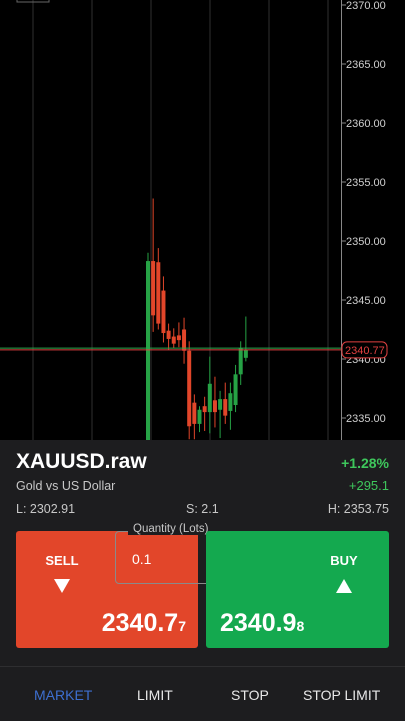 Image resolution: width=405 pixels, height=721 pixels. I want to click on tab-limit: LIMIT, so click(155, 695).